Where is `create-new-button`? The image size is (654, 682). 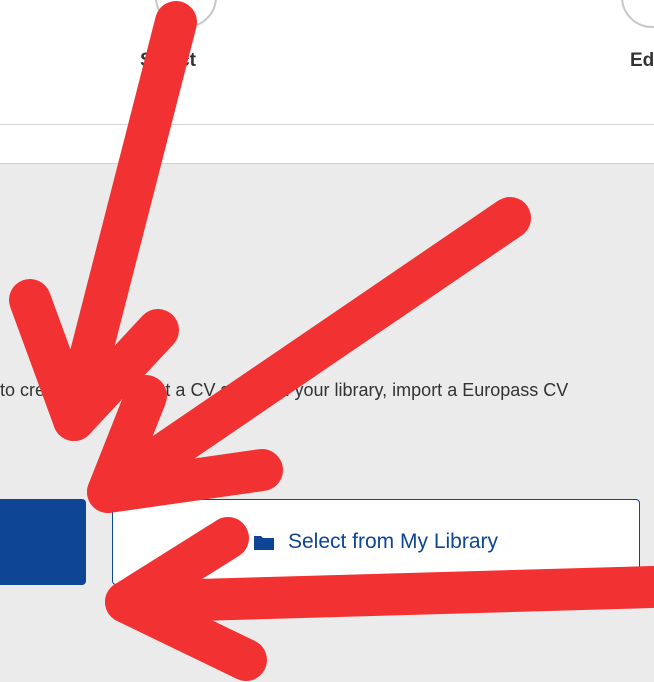
create-new-button is located at coordinates (43, 542).